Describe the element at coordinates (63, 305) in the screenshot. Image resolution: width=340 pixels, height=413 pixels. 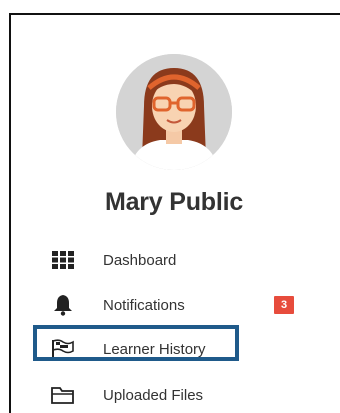
I see `bell-icon` at that location.